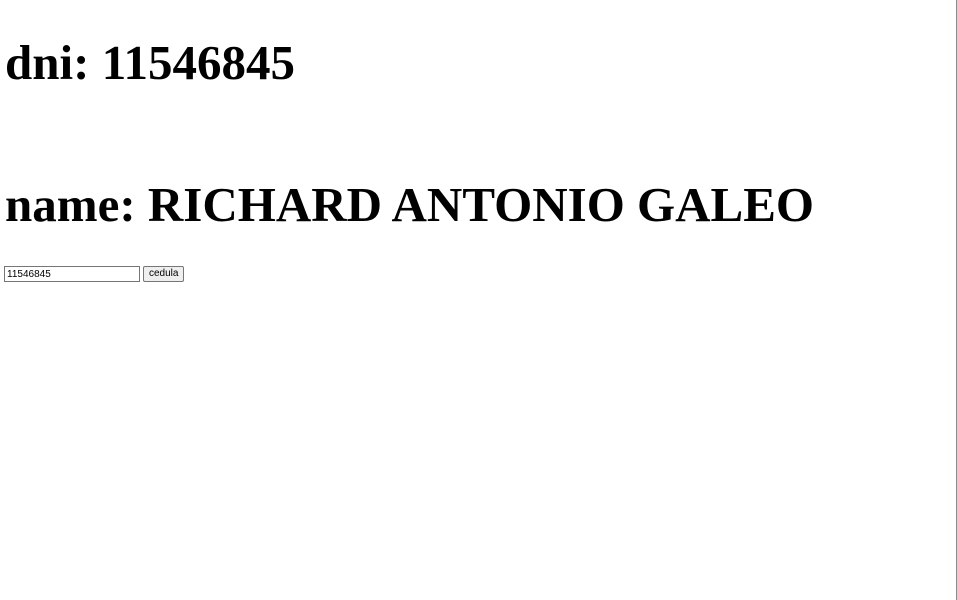 This screenshot has width=957, height=600. I want to click on name-value: RICHARD ANTONIO GALEO, so click(481, 204).